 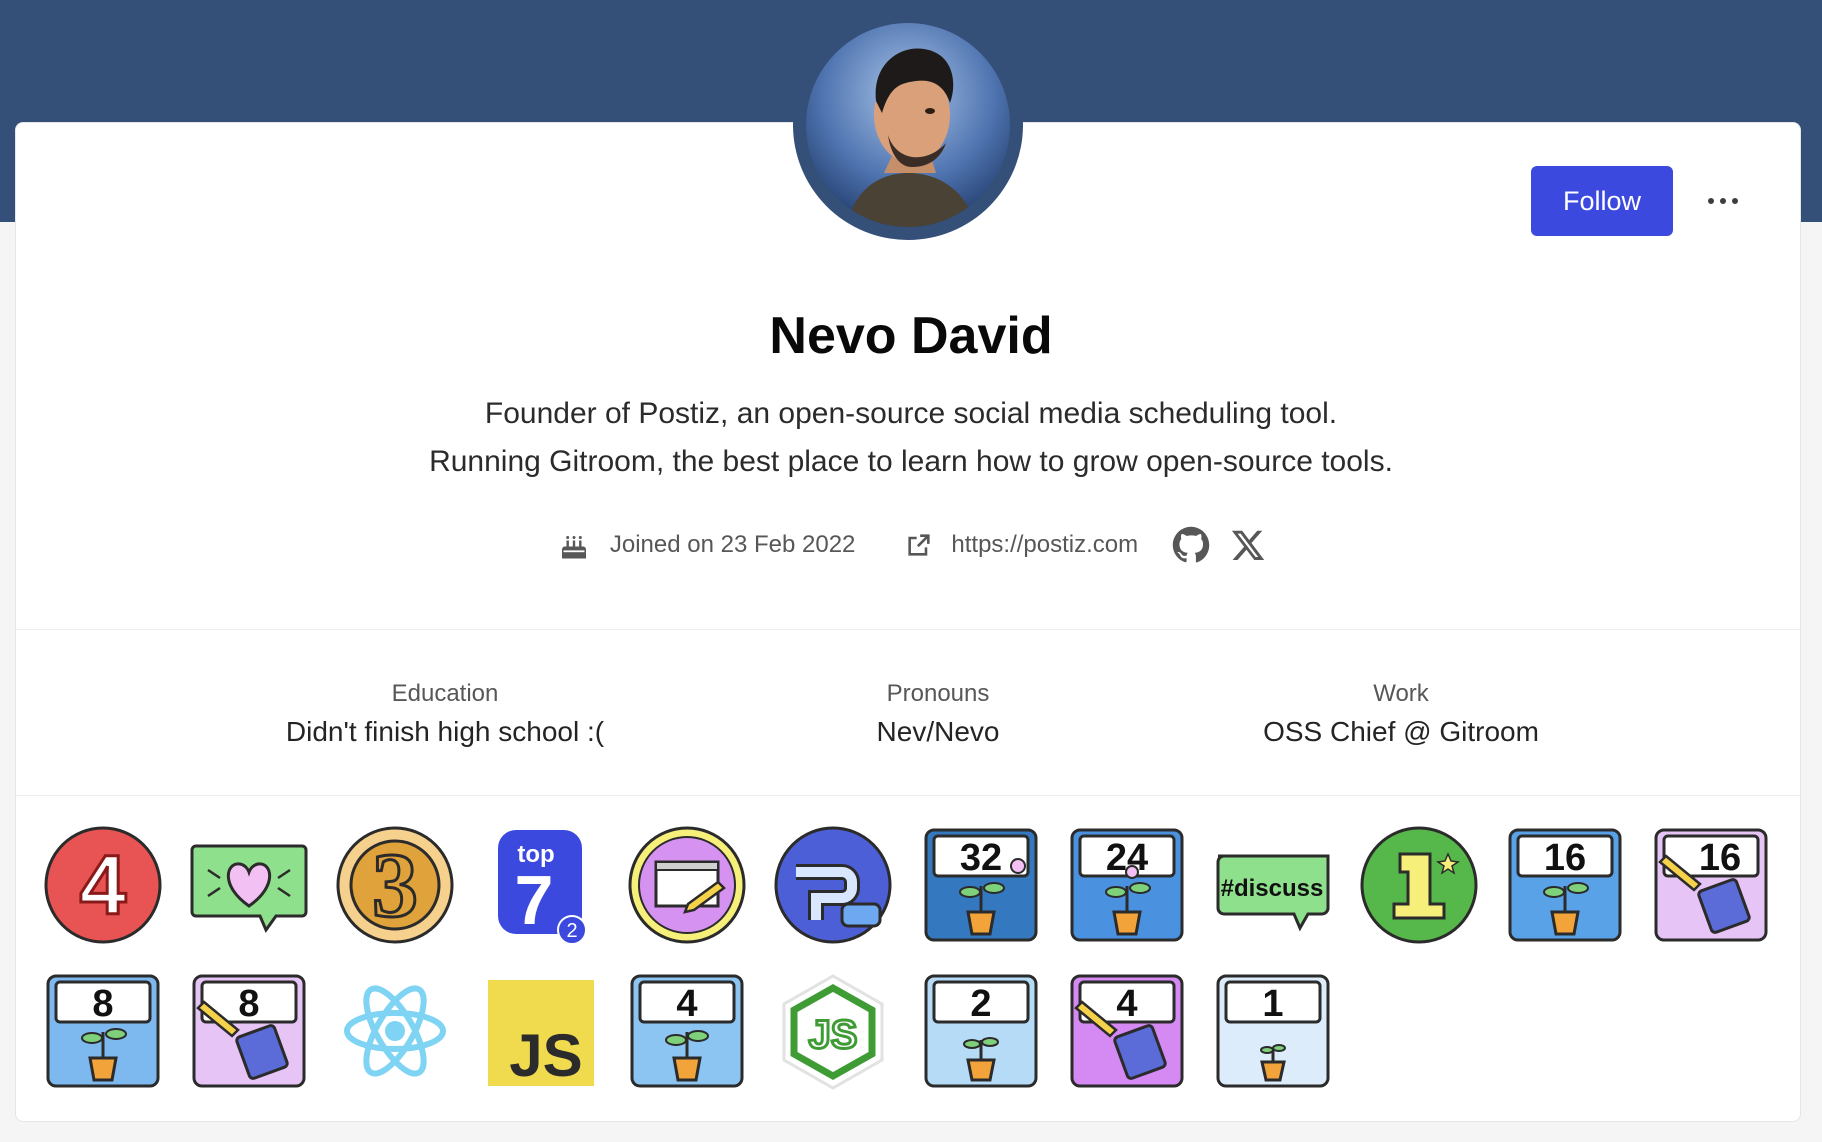 I want to click on github-icon, so click(x=1191, y=545).